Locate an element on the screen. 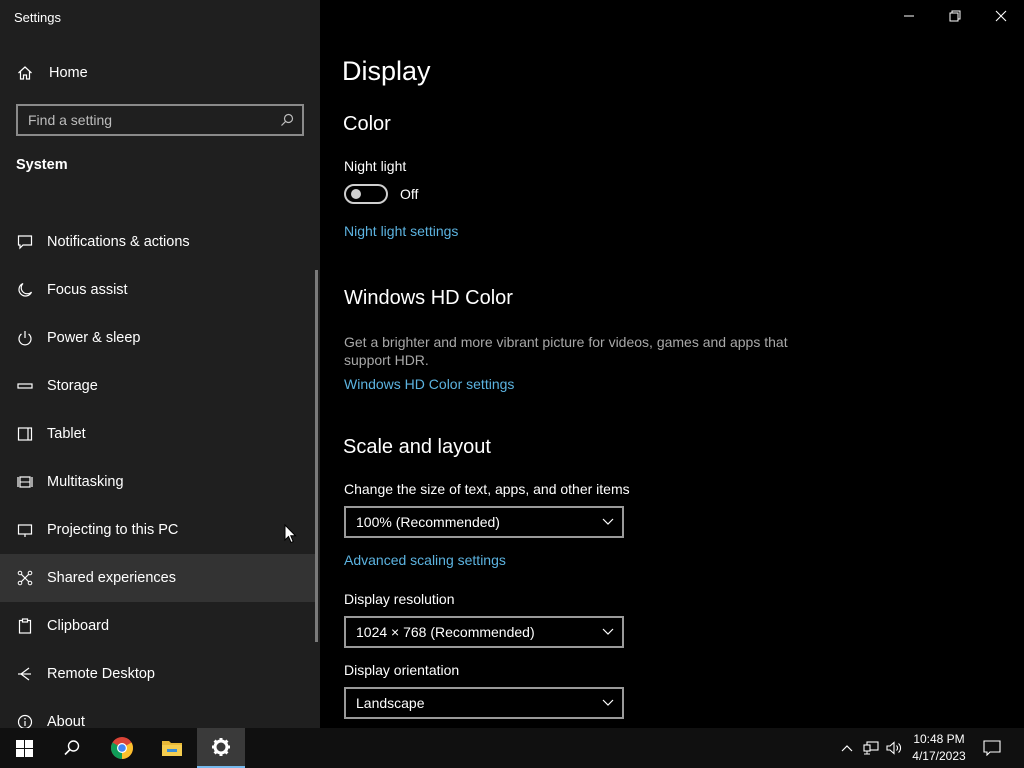 This screenshot has width=1024, height=768. volume-icon is located at coordinates (894, 748).